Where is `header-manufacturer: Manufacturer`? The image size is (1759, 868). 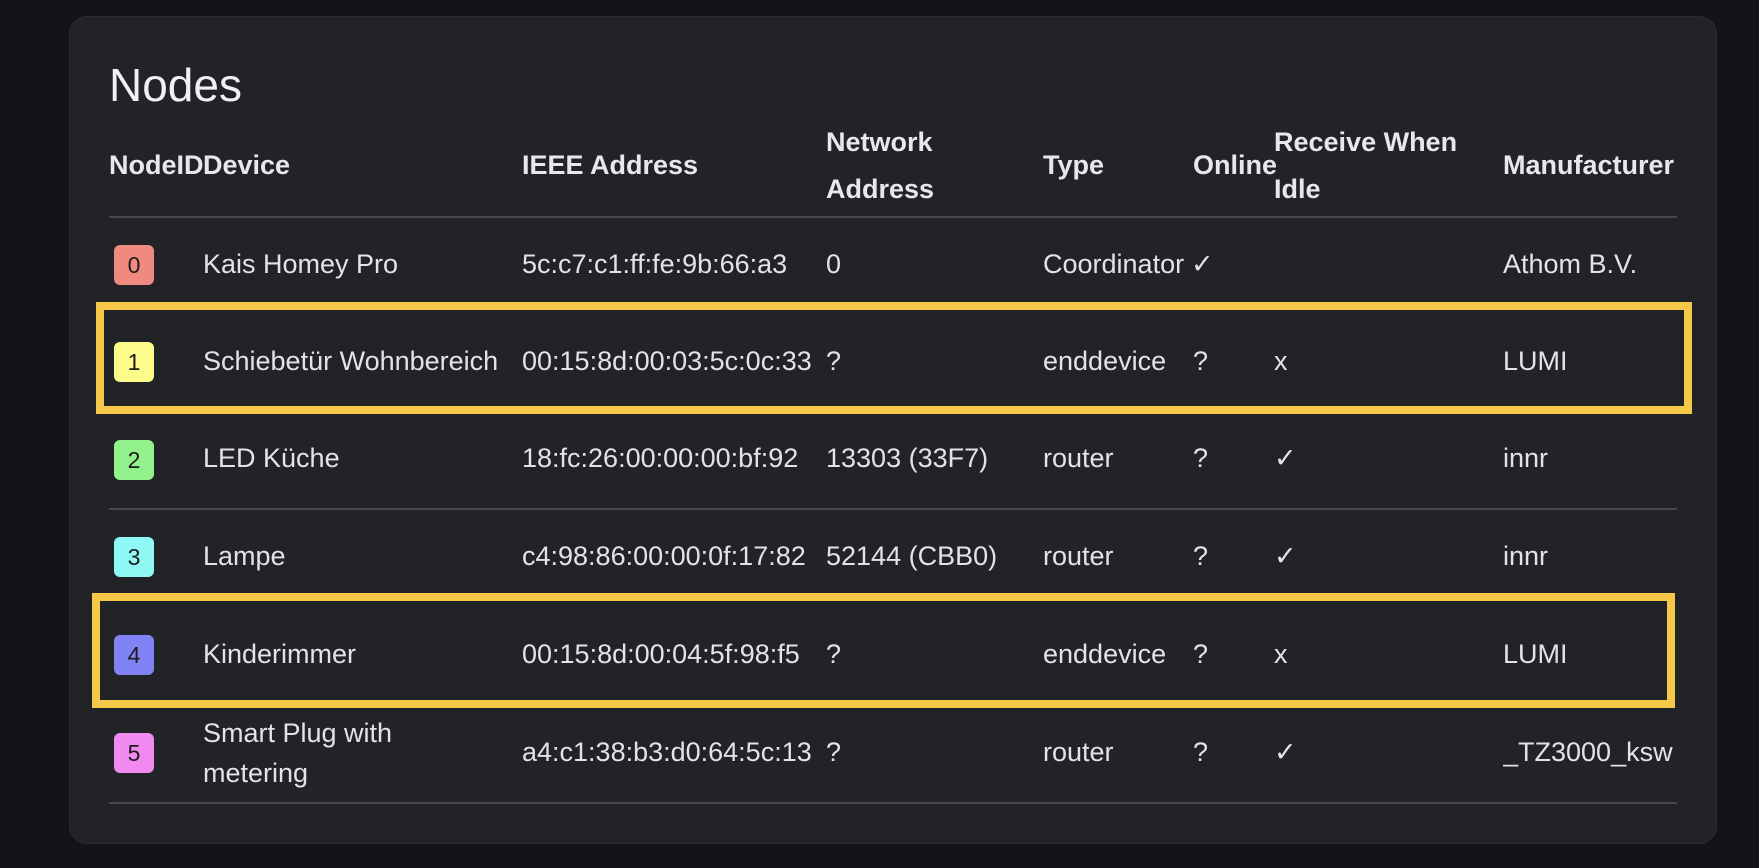 header-manufacturer: Manufacturer is located at coordinates (1588, 165).